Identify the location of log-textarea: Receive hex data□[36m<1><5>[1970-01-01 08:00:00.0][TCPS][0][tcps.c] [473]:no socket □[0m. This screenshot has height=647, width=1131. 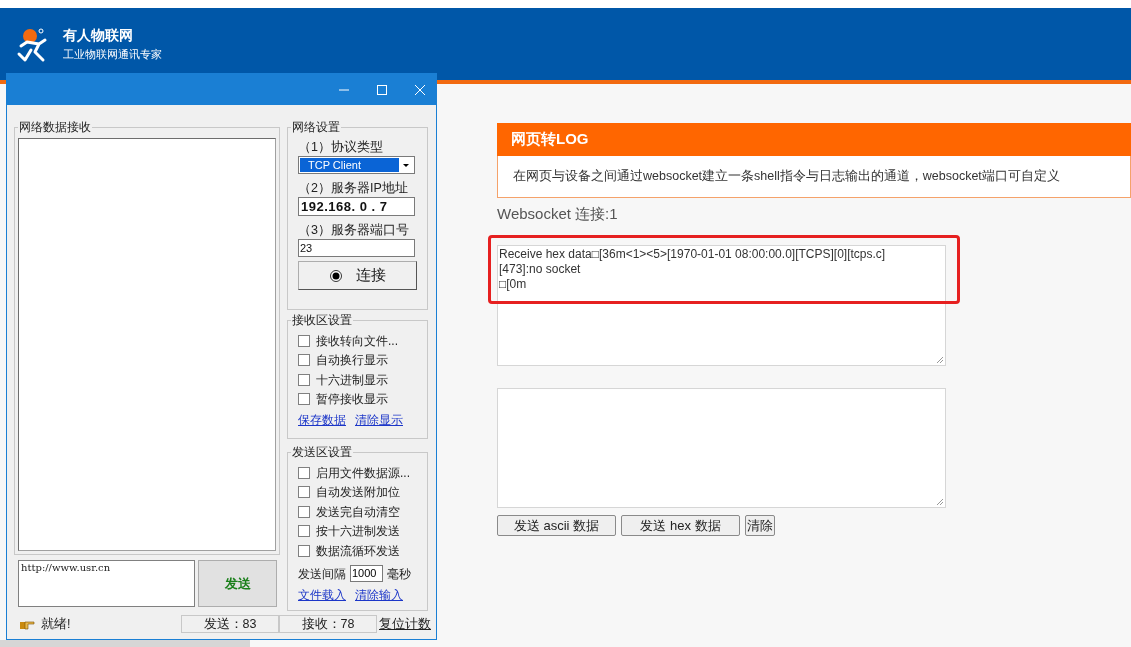
(721, 305).